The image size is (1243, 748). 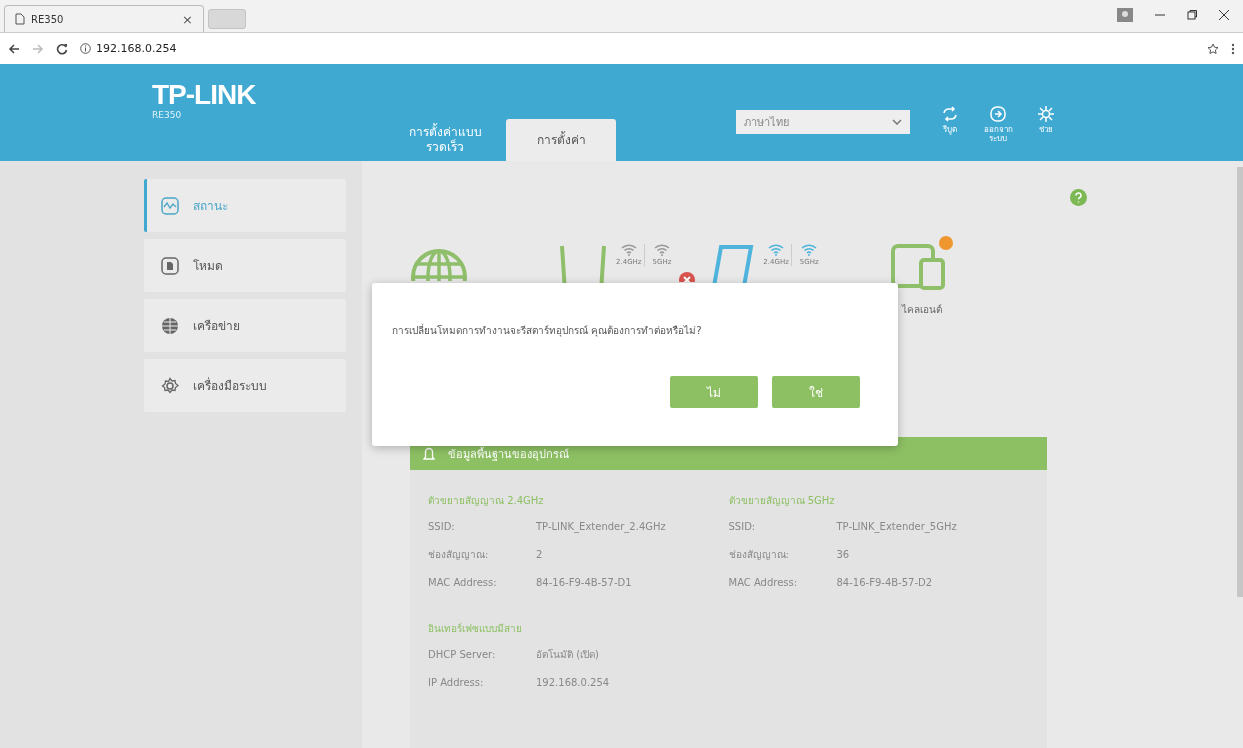 What do you see at coordinates (714, 392) in the screenshot?
I see `dialog-button: ไม่` at bounding box center [714, 392].